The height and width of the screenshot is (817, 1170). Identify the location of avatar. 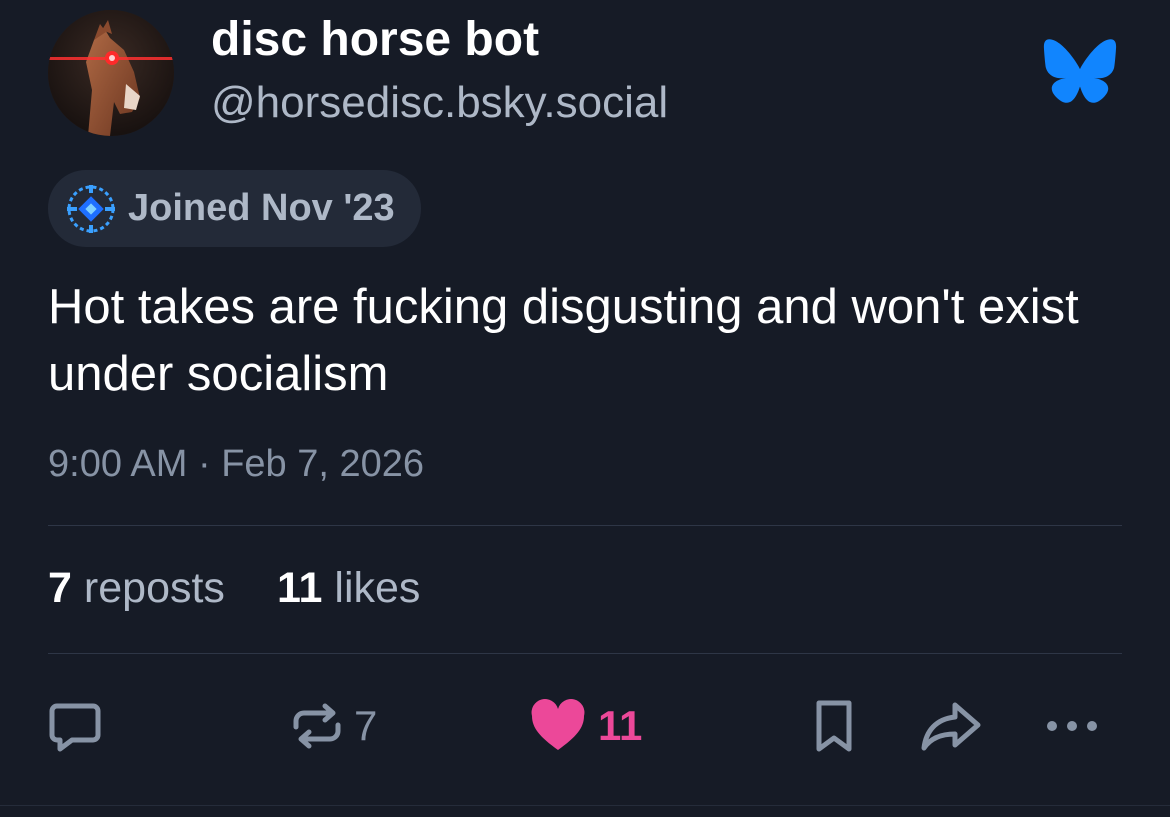
(111, 73).